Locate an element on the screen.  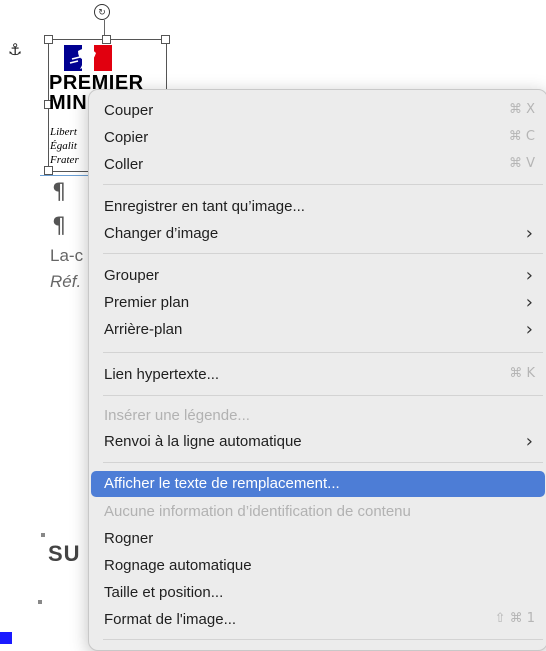
menu-item-lien-hypertexte: Lien hypertexte... ⌘ K is located at coordinates (318, 375).